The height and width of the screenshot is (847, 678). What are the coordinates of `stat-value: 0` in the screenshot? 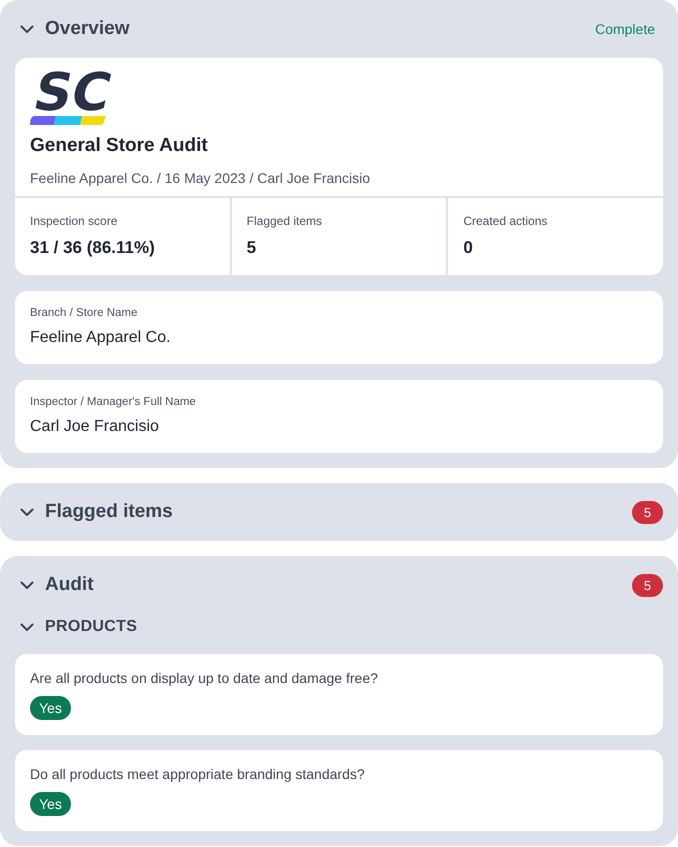 It's located at (468, 248).